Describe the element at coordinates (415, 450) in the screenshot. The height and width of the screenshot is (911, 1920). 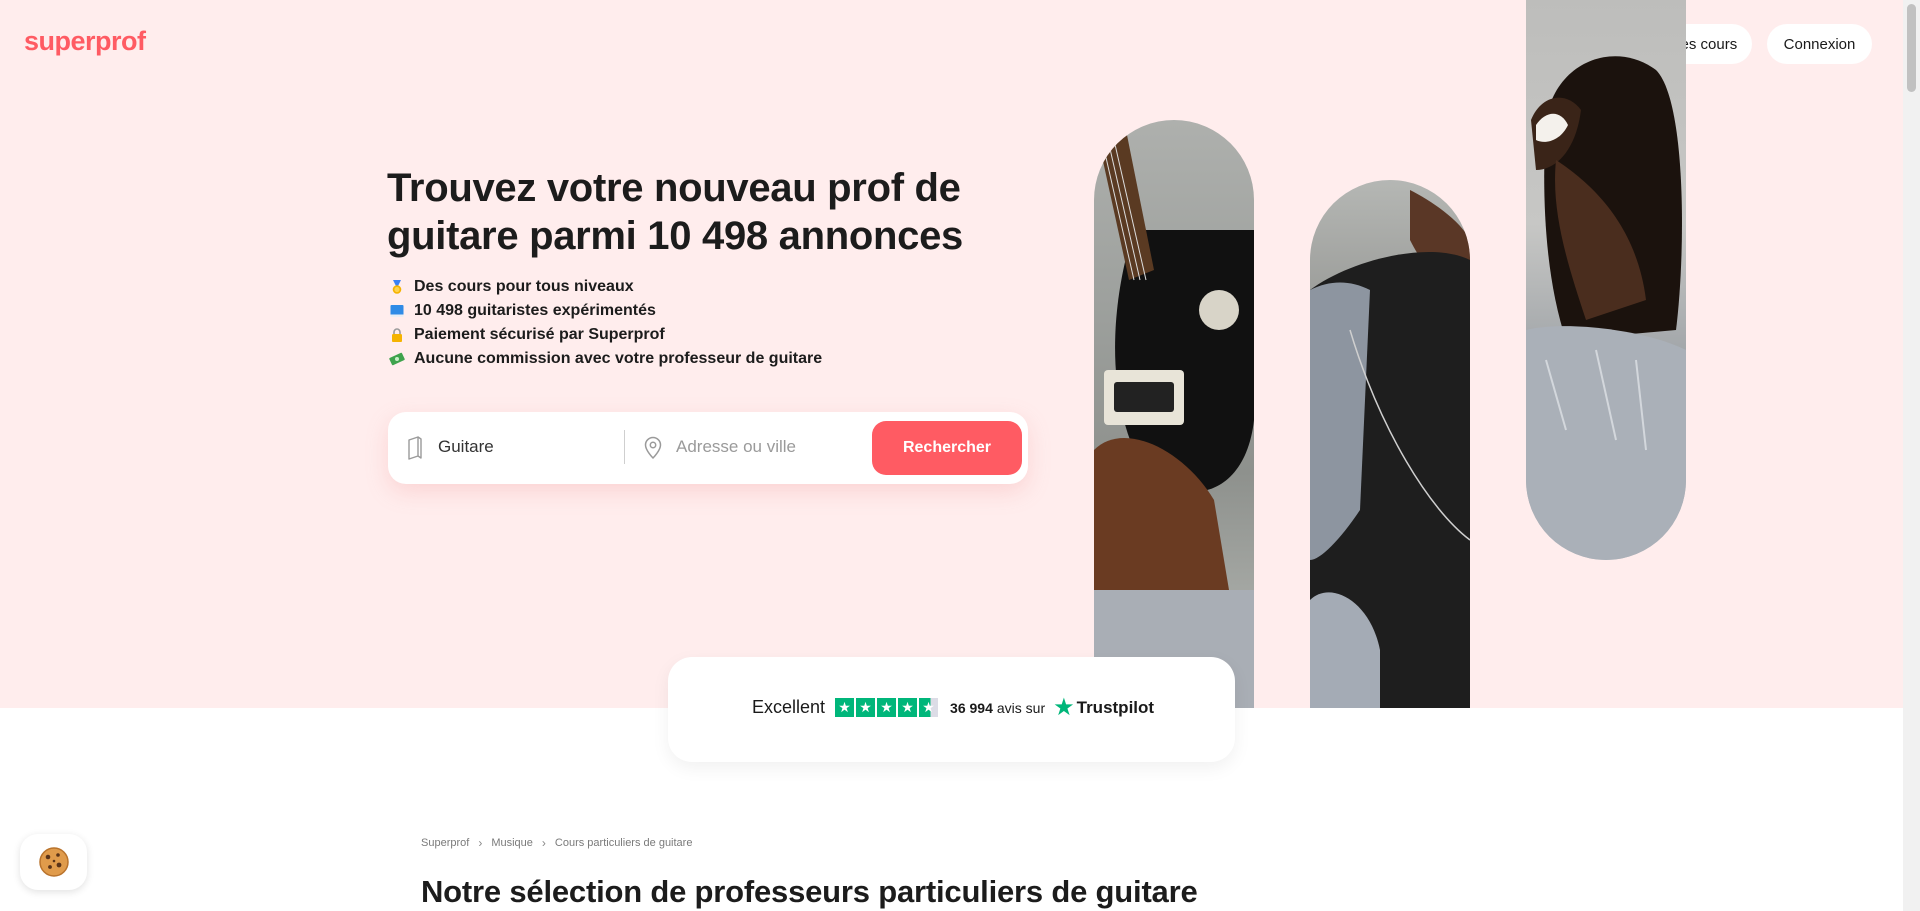
I see `book-outline-icon` at that location.